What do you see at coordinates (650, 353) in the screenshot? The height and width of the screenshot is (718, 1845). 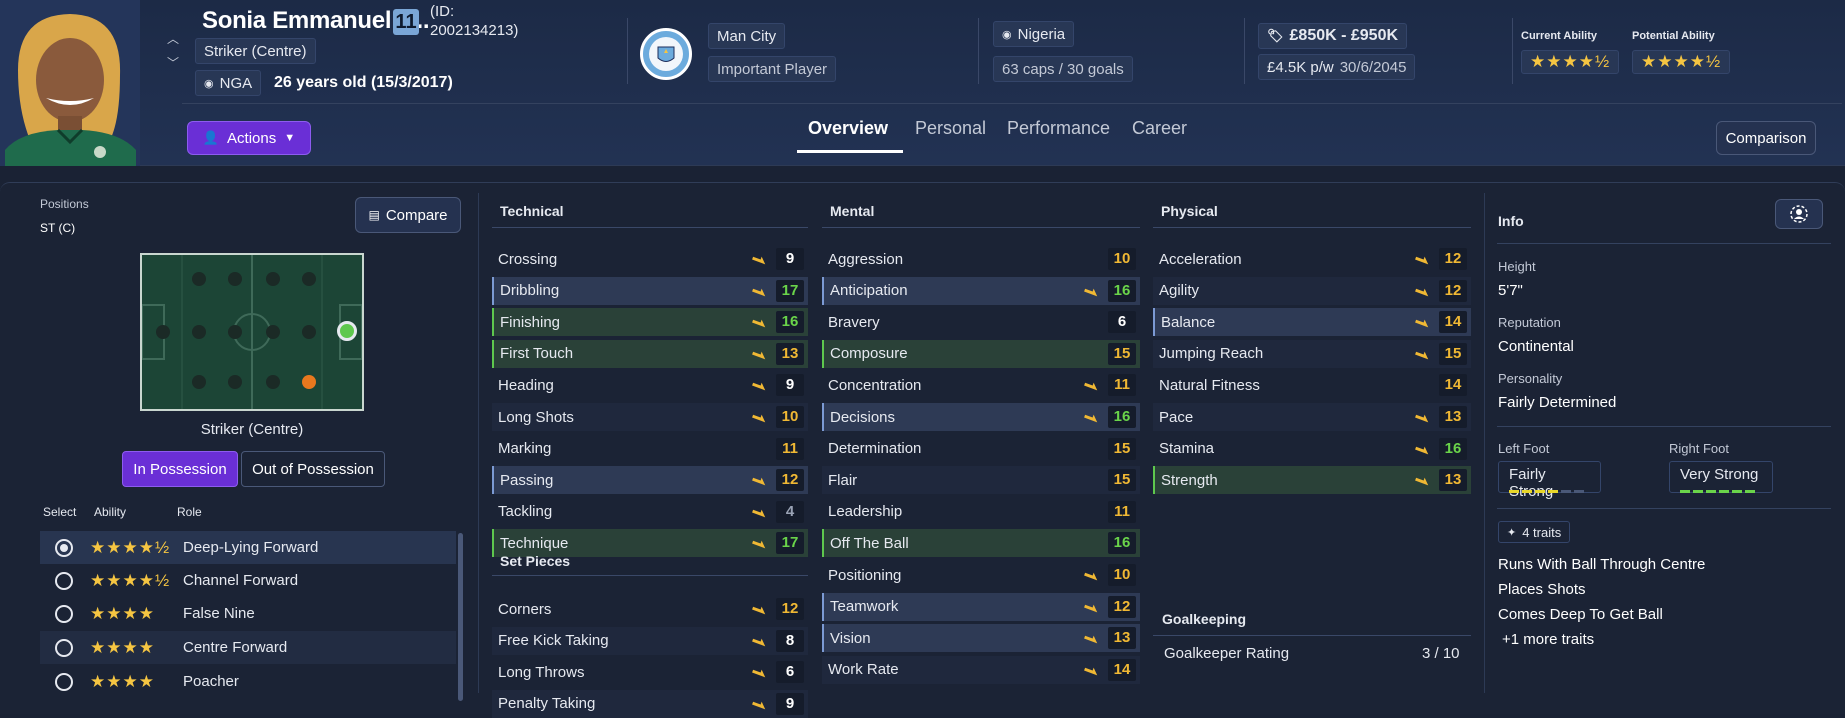 I see `attribute-row: First Touch 13` at bounding box center [650, 353].